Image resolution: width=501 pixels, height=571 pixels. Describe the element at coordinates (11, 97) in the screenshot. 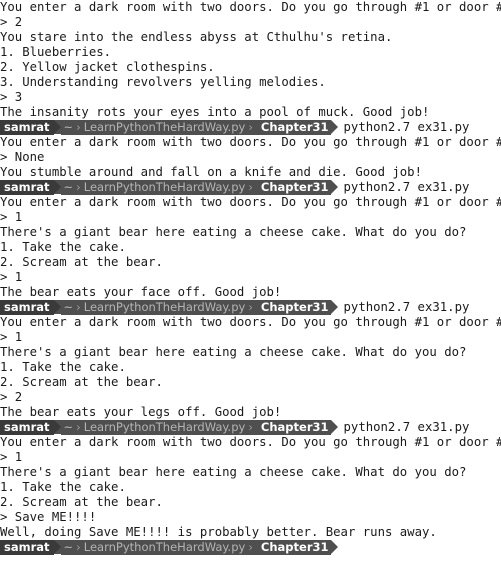

I see `output-line: > 3` at that location.